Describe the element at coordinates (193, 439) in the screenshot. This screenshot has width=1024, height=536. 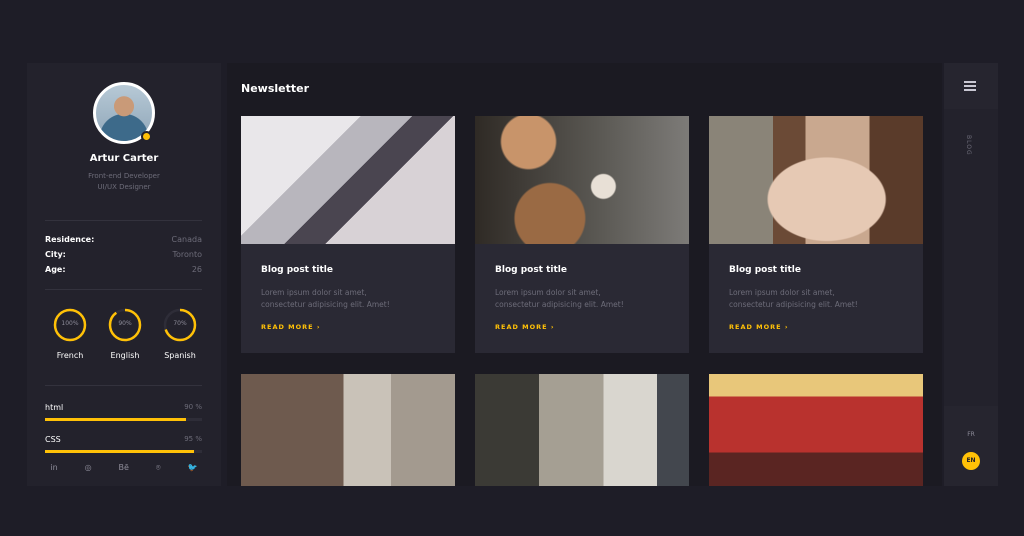
I see `skill-value: 95 %` at that location.